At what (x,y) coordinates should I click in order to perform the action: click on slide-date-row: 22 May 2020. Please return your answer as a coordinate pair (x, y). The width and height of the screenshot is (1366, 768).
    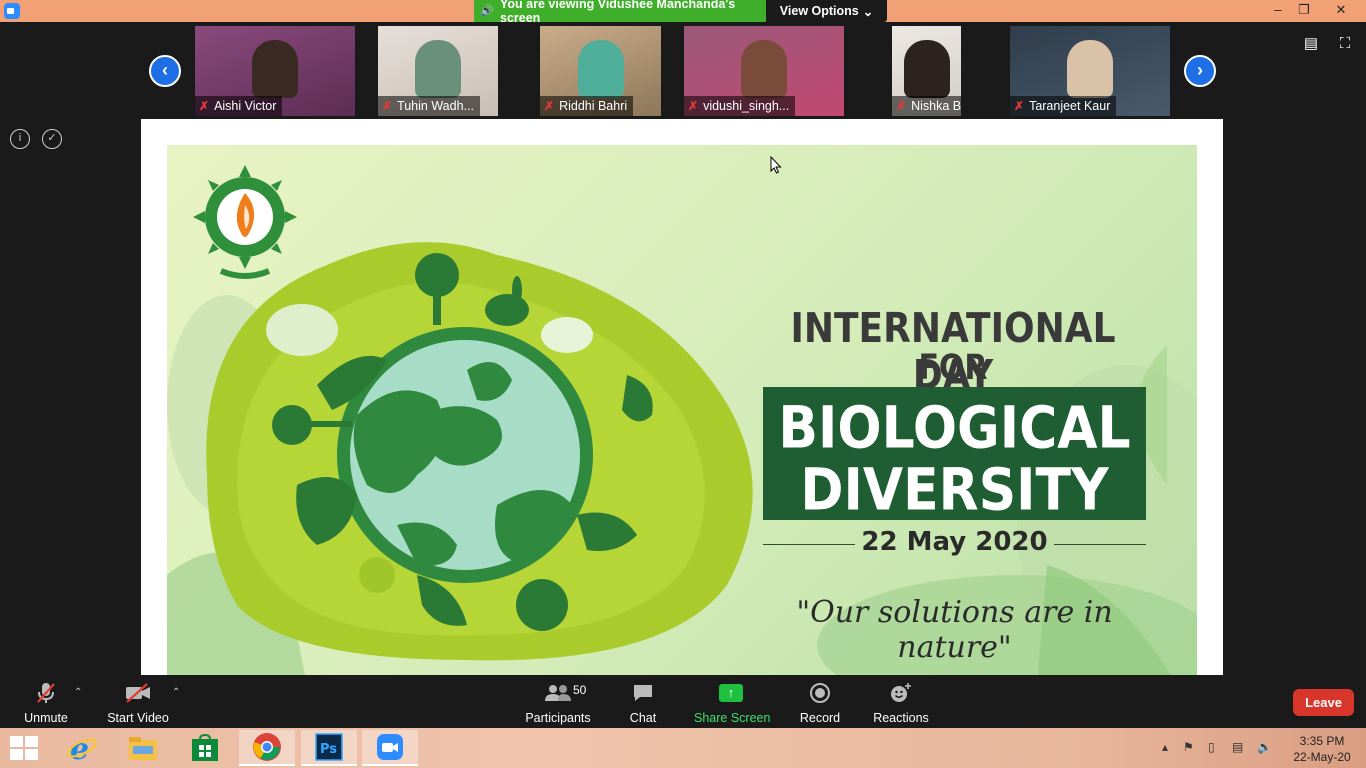
    Looking at the image, I should click on (954, 544).